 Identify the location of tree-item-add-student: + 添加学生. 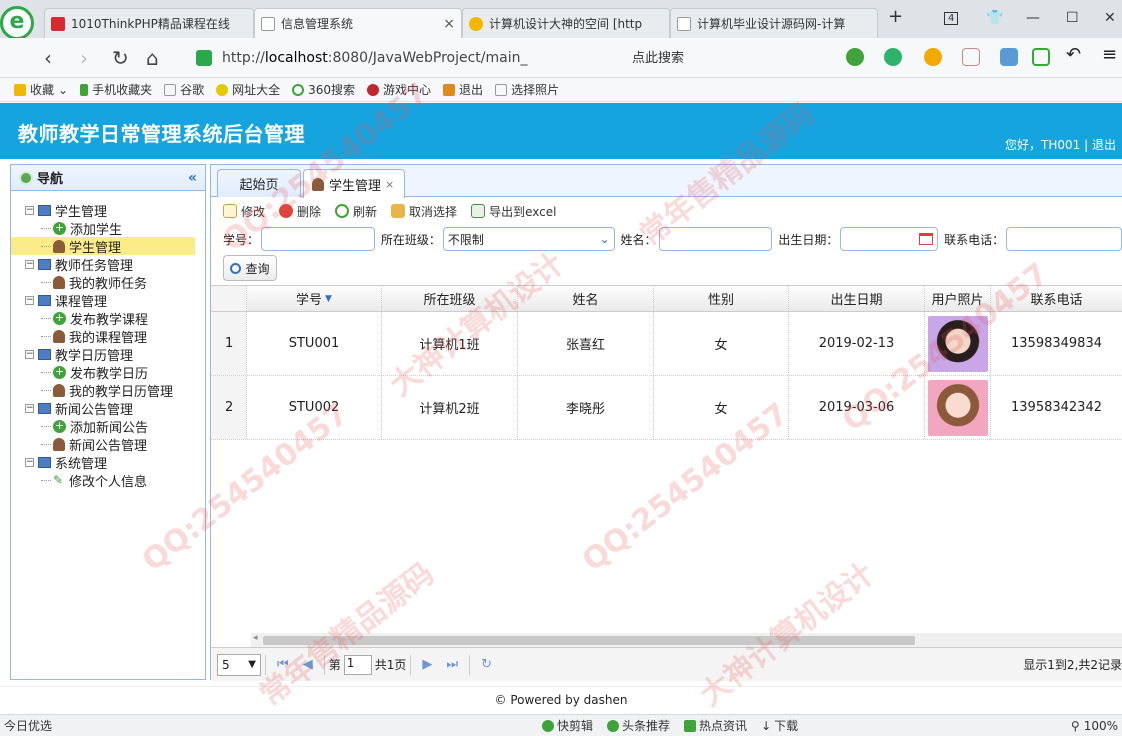
(108, 228).